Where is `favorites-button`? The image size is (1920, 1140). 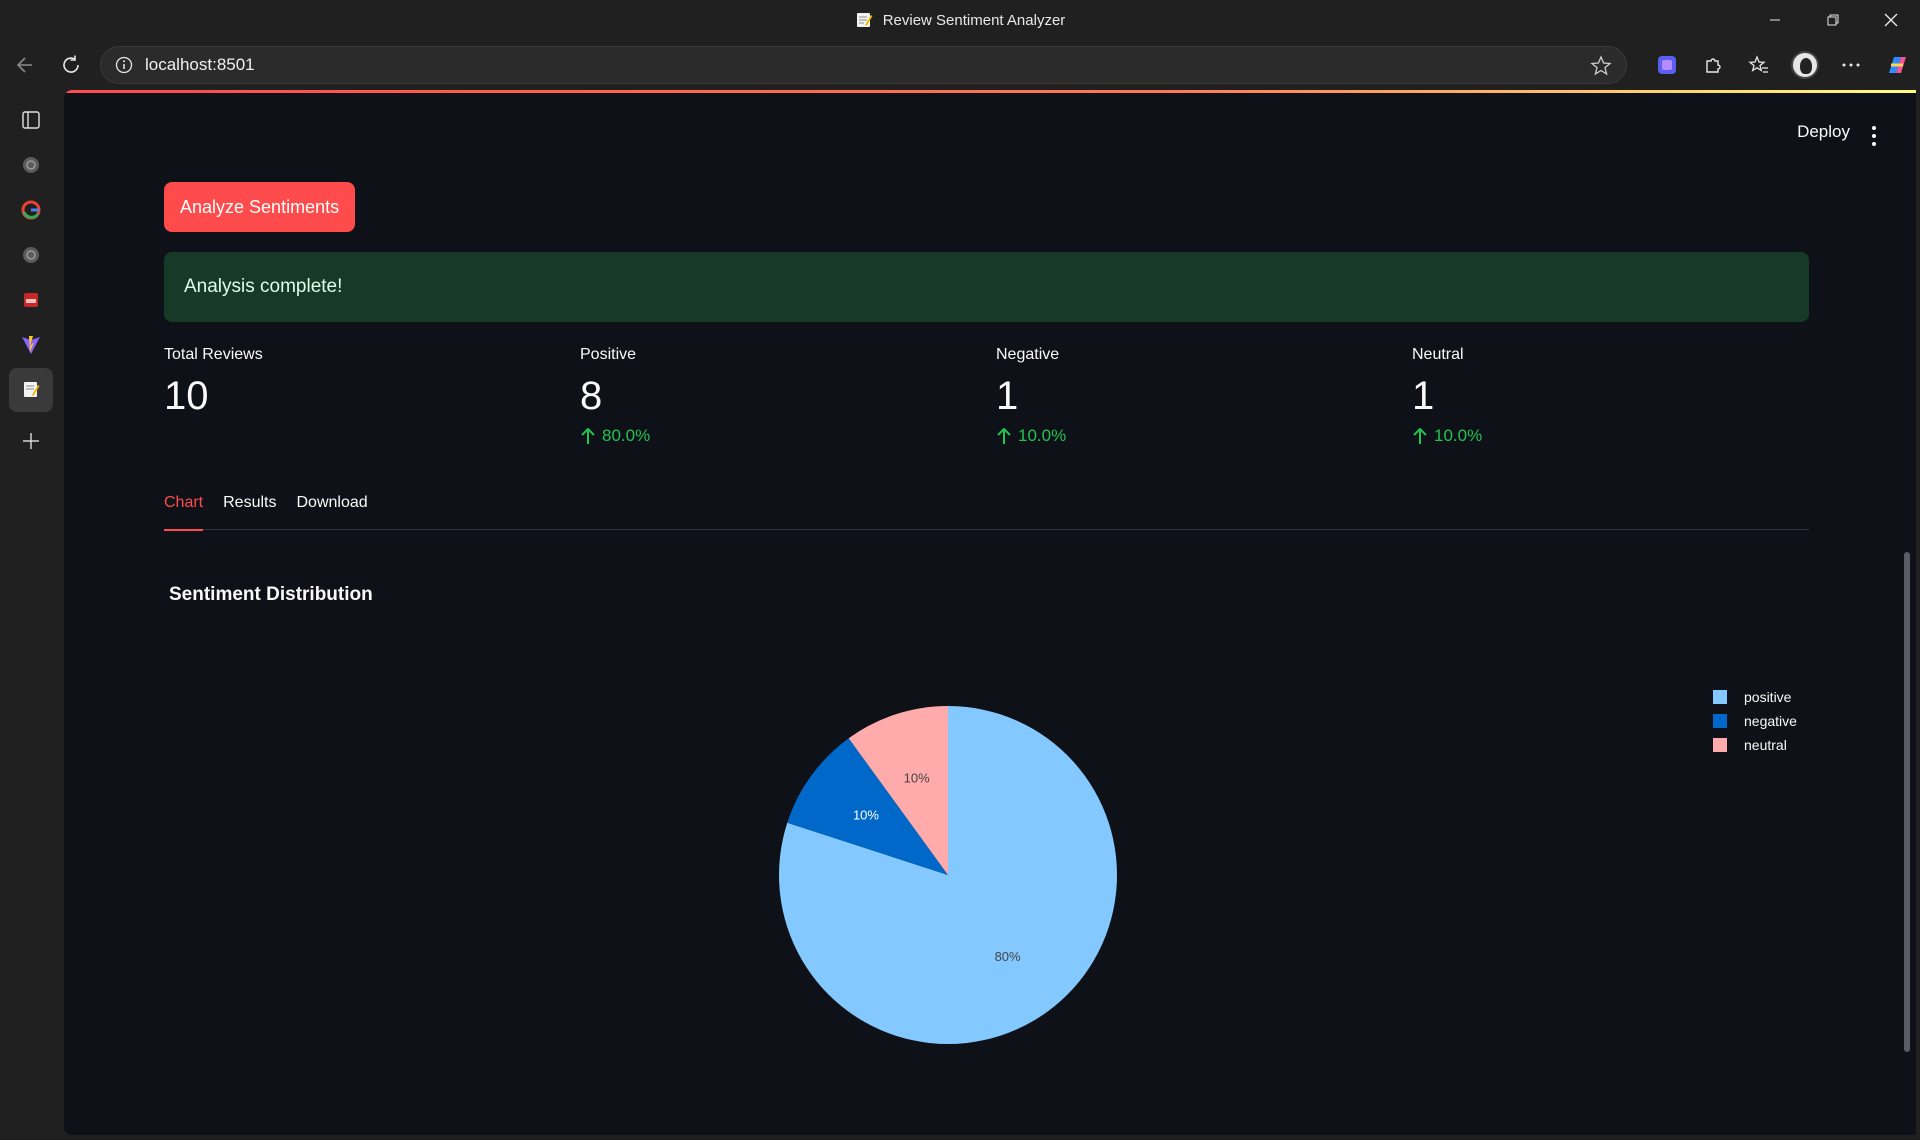 favorites-button is located at coordinates (1759, 65).